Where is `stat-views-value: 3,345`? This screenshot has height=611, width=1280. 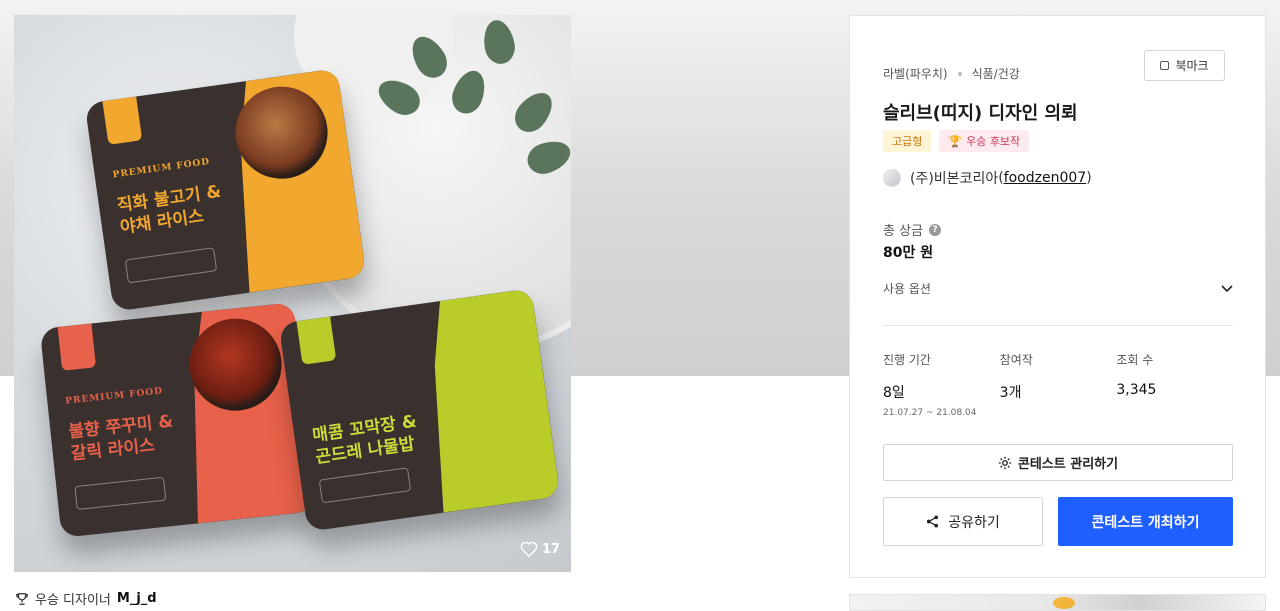 stat-views-value: 3,345 is located at coordinates (1136, 390).